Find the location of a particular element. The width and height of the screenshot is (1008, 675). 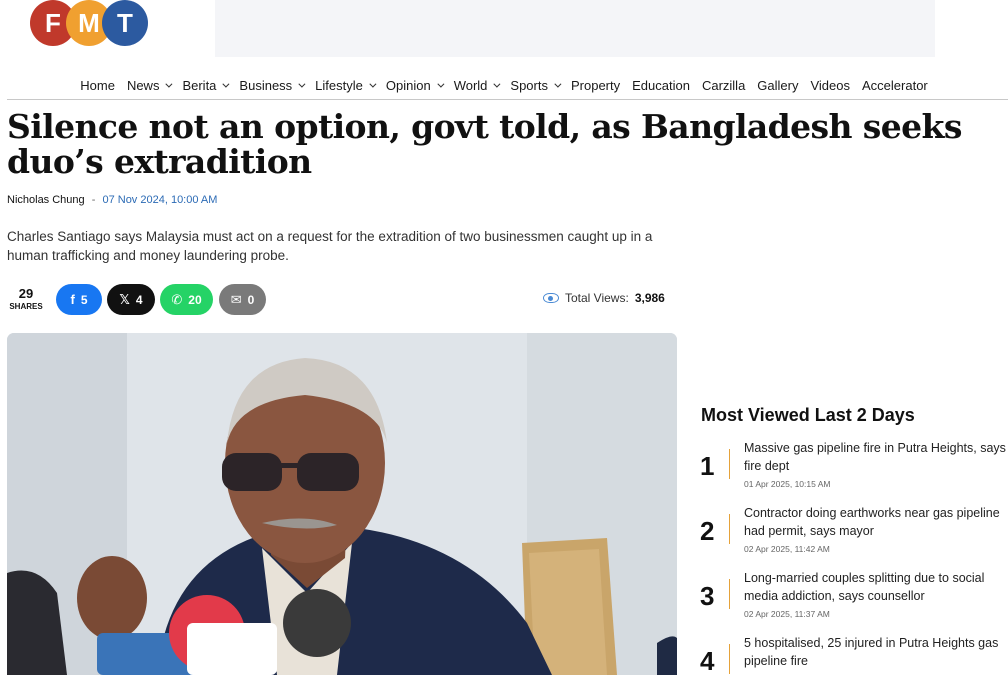

fmt-logo: F M T is located at coordinates (90, 25).